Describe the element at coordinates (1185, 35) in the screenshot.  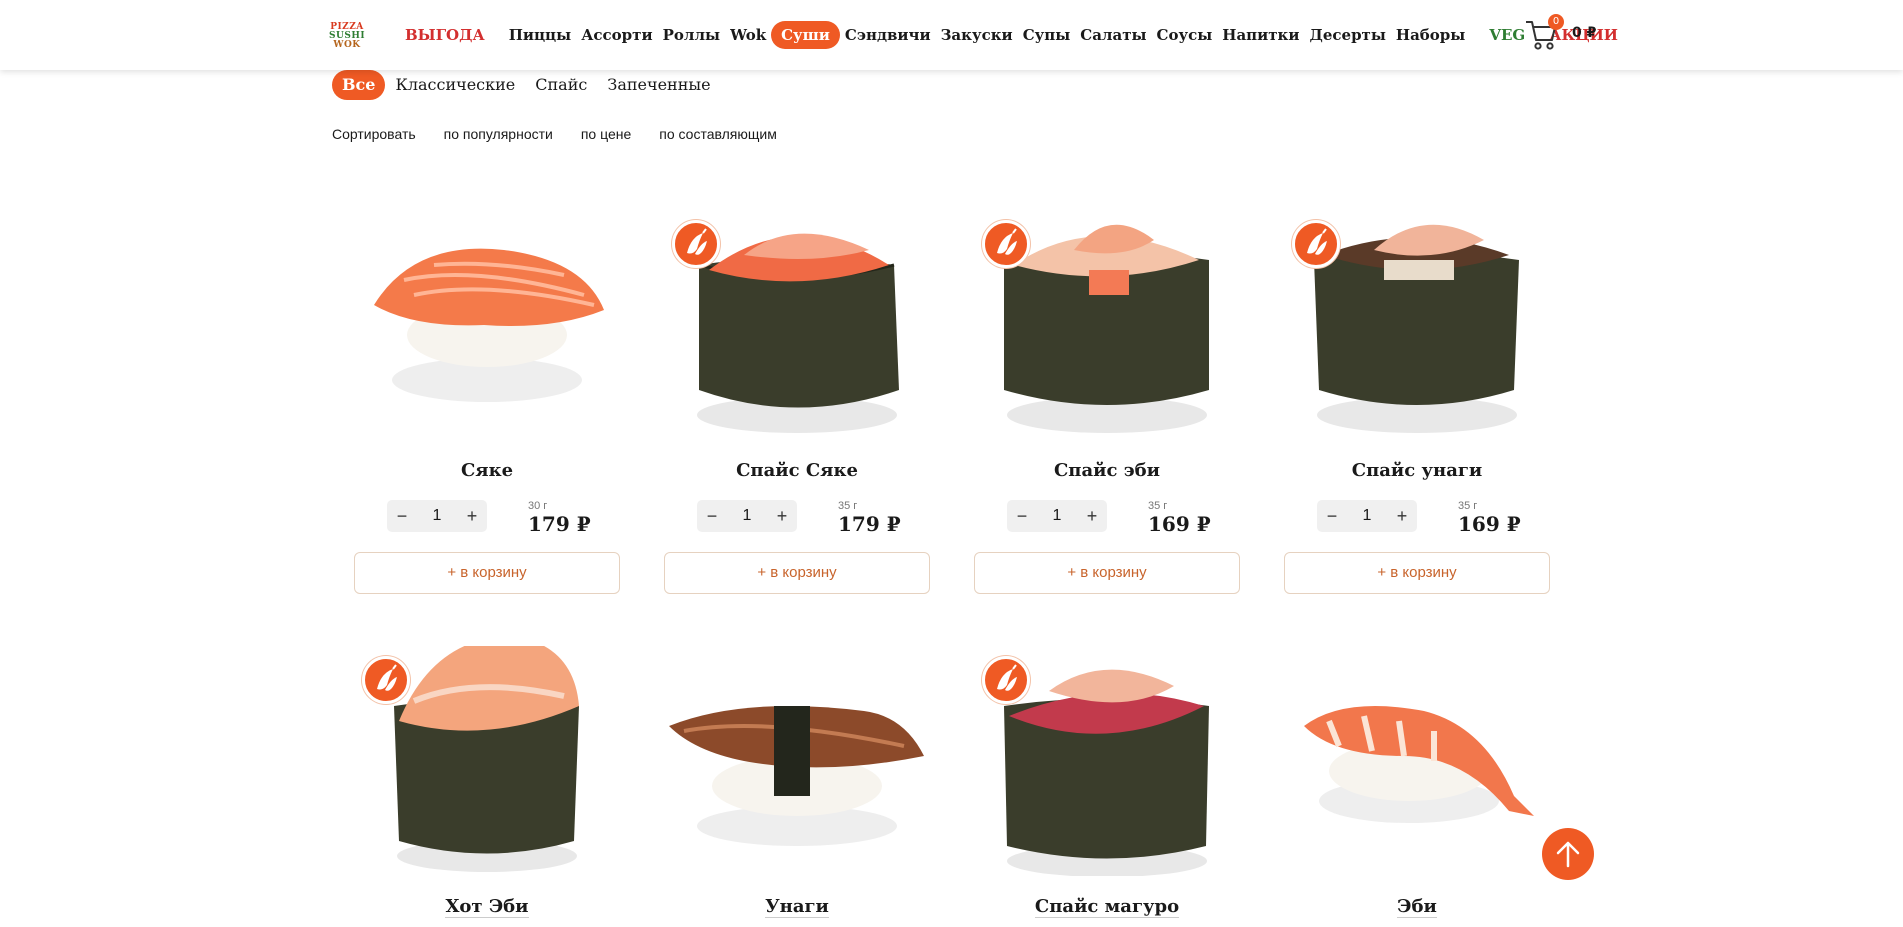
I see `nav-item-sousy: Соусы` at that location.